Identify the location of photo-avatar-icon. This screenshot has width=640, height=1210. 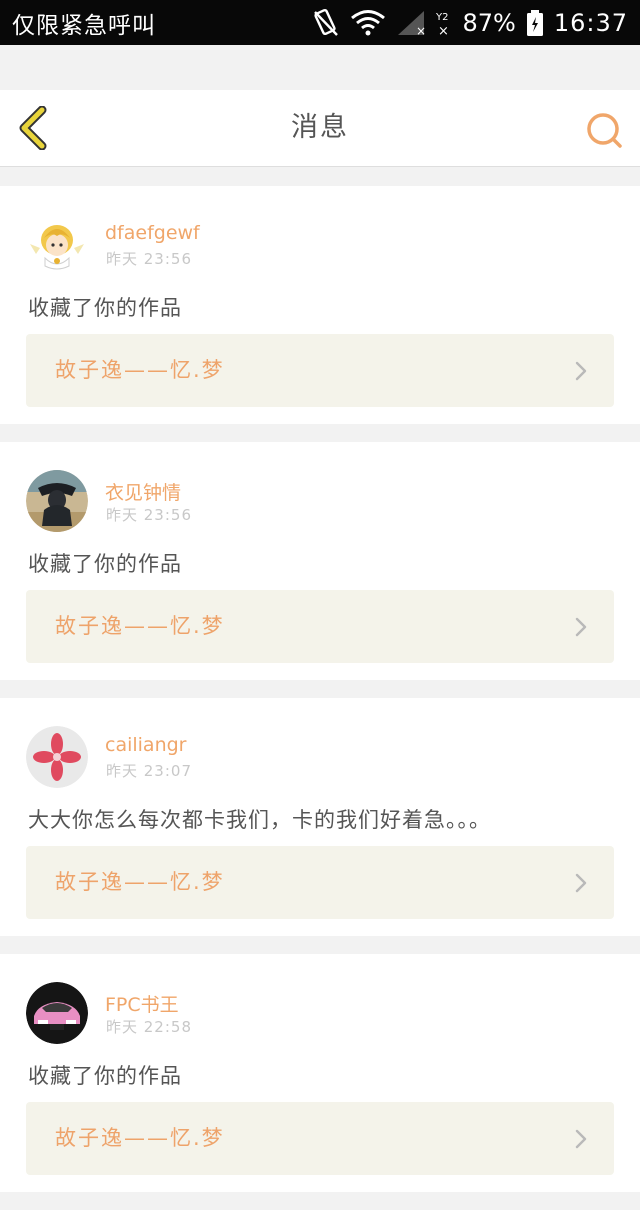
(57, 501).